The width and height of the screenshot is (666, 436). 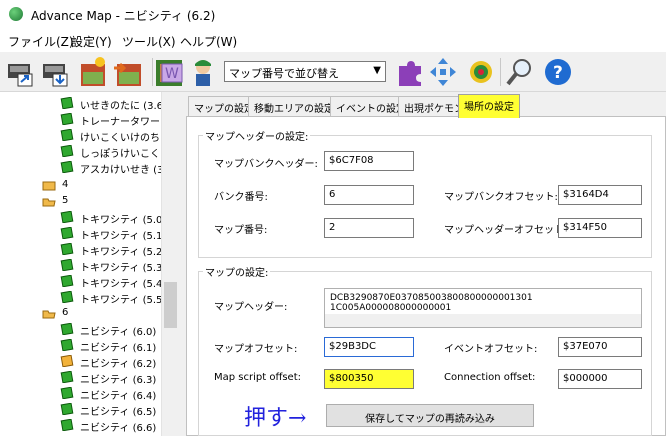 What do you see at coordinates (123, 16) in the screenshot?
I see `window-title: Advance Map - ニビシティ (6.2)` at bounding box center [123, 16].